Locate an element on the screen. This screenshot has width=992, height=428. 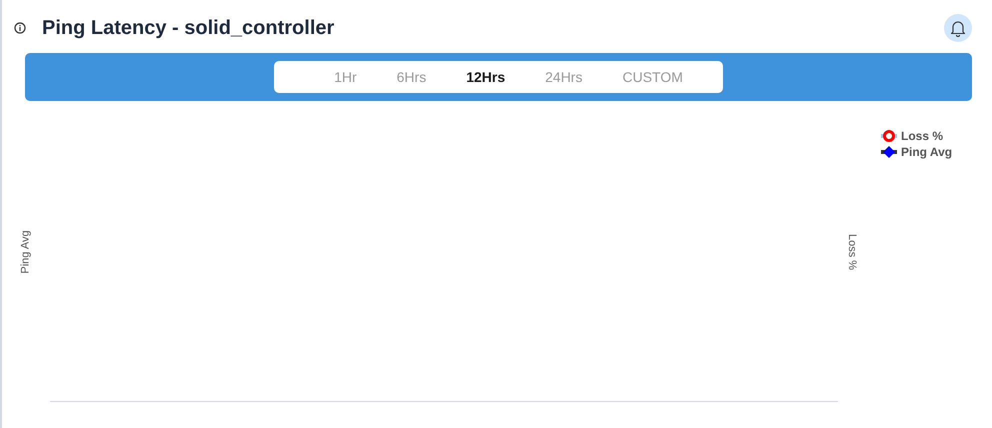
legend-label: Loss % is located at coordinates (922, 136).